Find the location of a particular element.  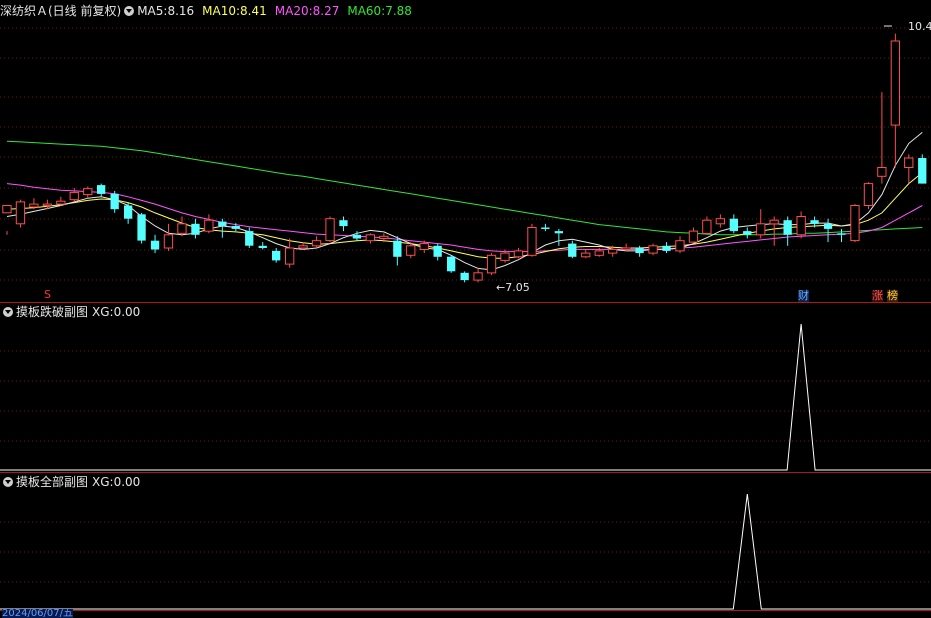

ma60-value: 7.88 is located at coordinates (398, 11).